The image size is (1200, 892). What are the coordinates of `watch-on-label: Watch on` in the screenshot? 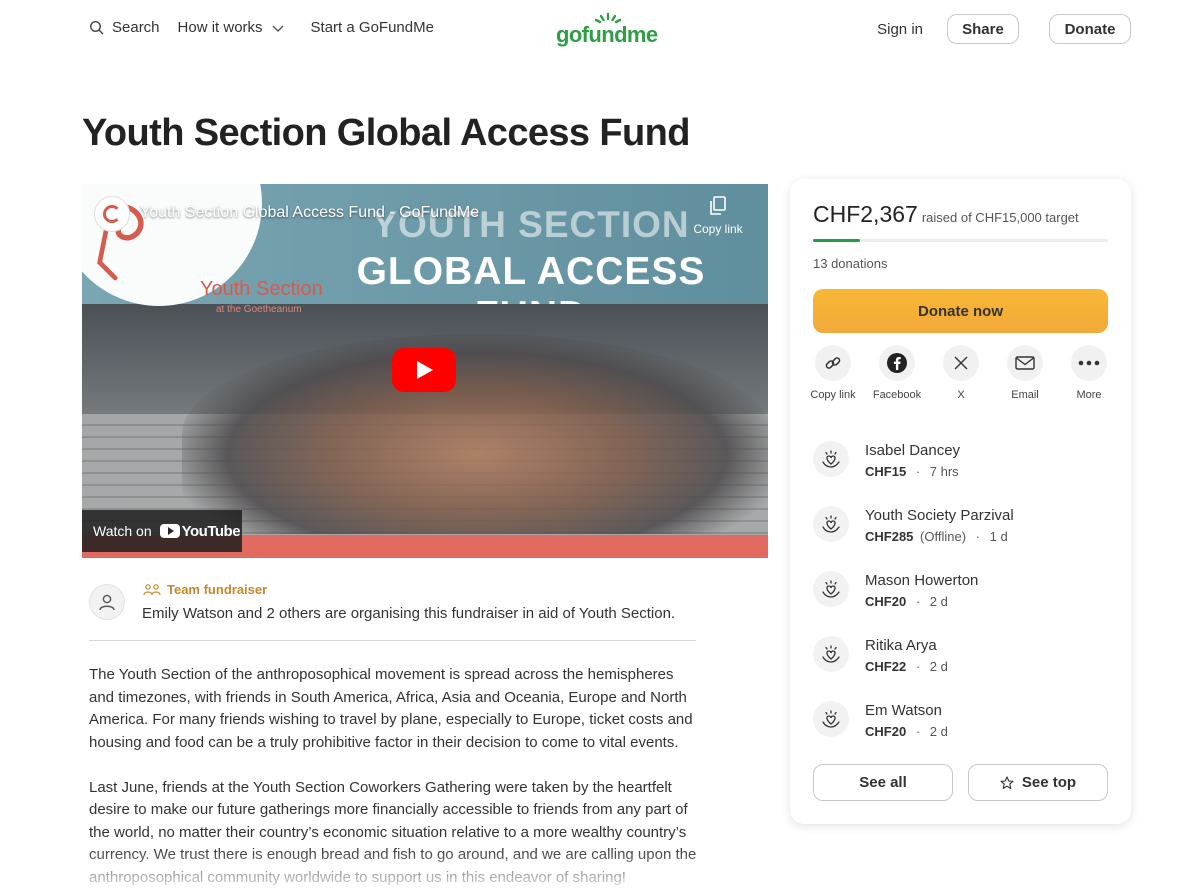 It's located at (122, 531).